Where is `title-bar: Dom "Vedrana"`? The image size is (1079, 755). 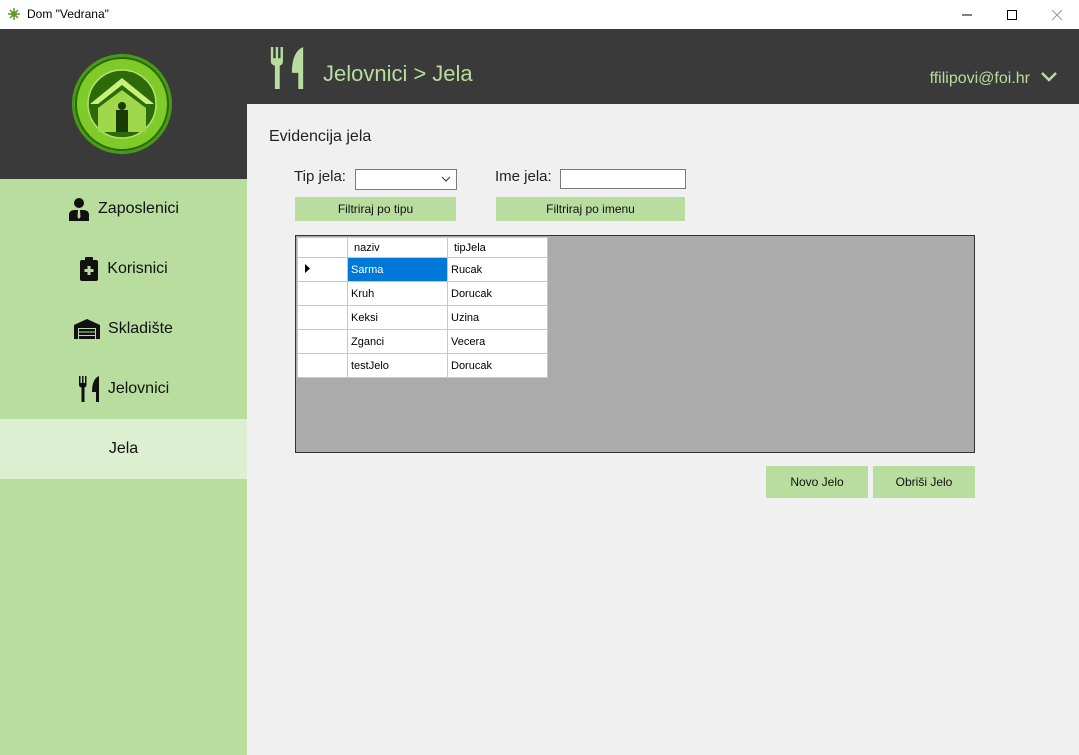 title-bar: Dom "Vedrana" is located at coordinates (539, 14).